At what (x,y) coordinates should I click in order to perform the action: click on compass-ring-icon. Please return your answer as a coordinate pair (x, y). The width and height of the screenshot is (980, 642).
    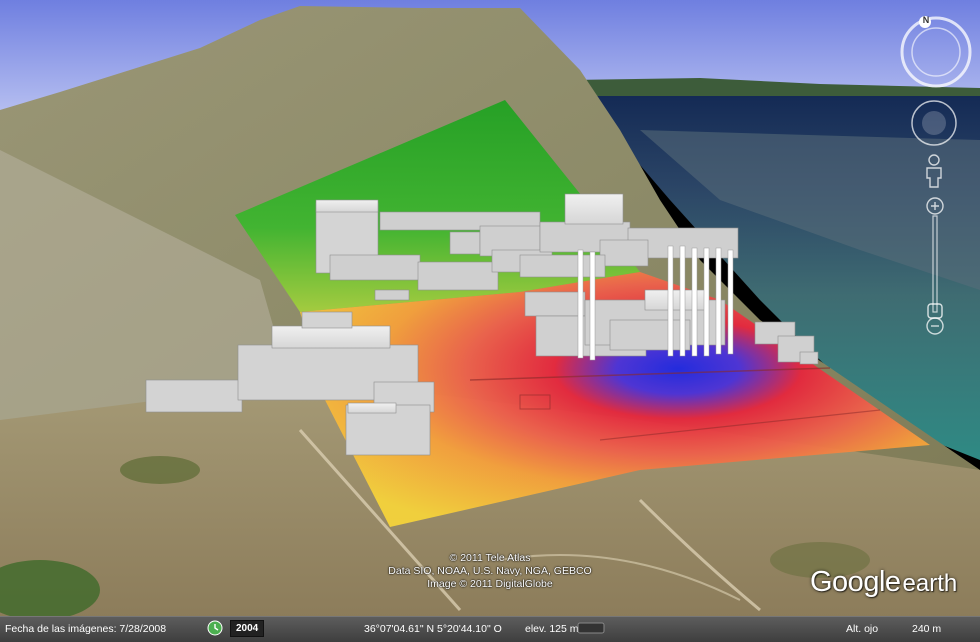
    Looking at the image, I should click on (936, 52).